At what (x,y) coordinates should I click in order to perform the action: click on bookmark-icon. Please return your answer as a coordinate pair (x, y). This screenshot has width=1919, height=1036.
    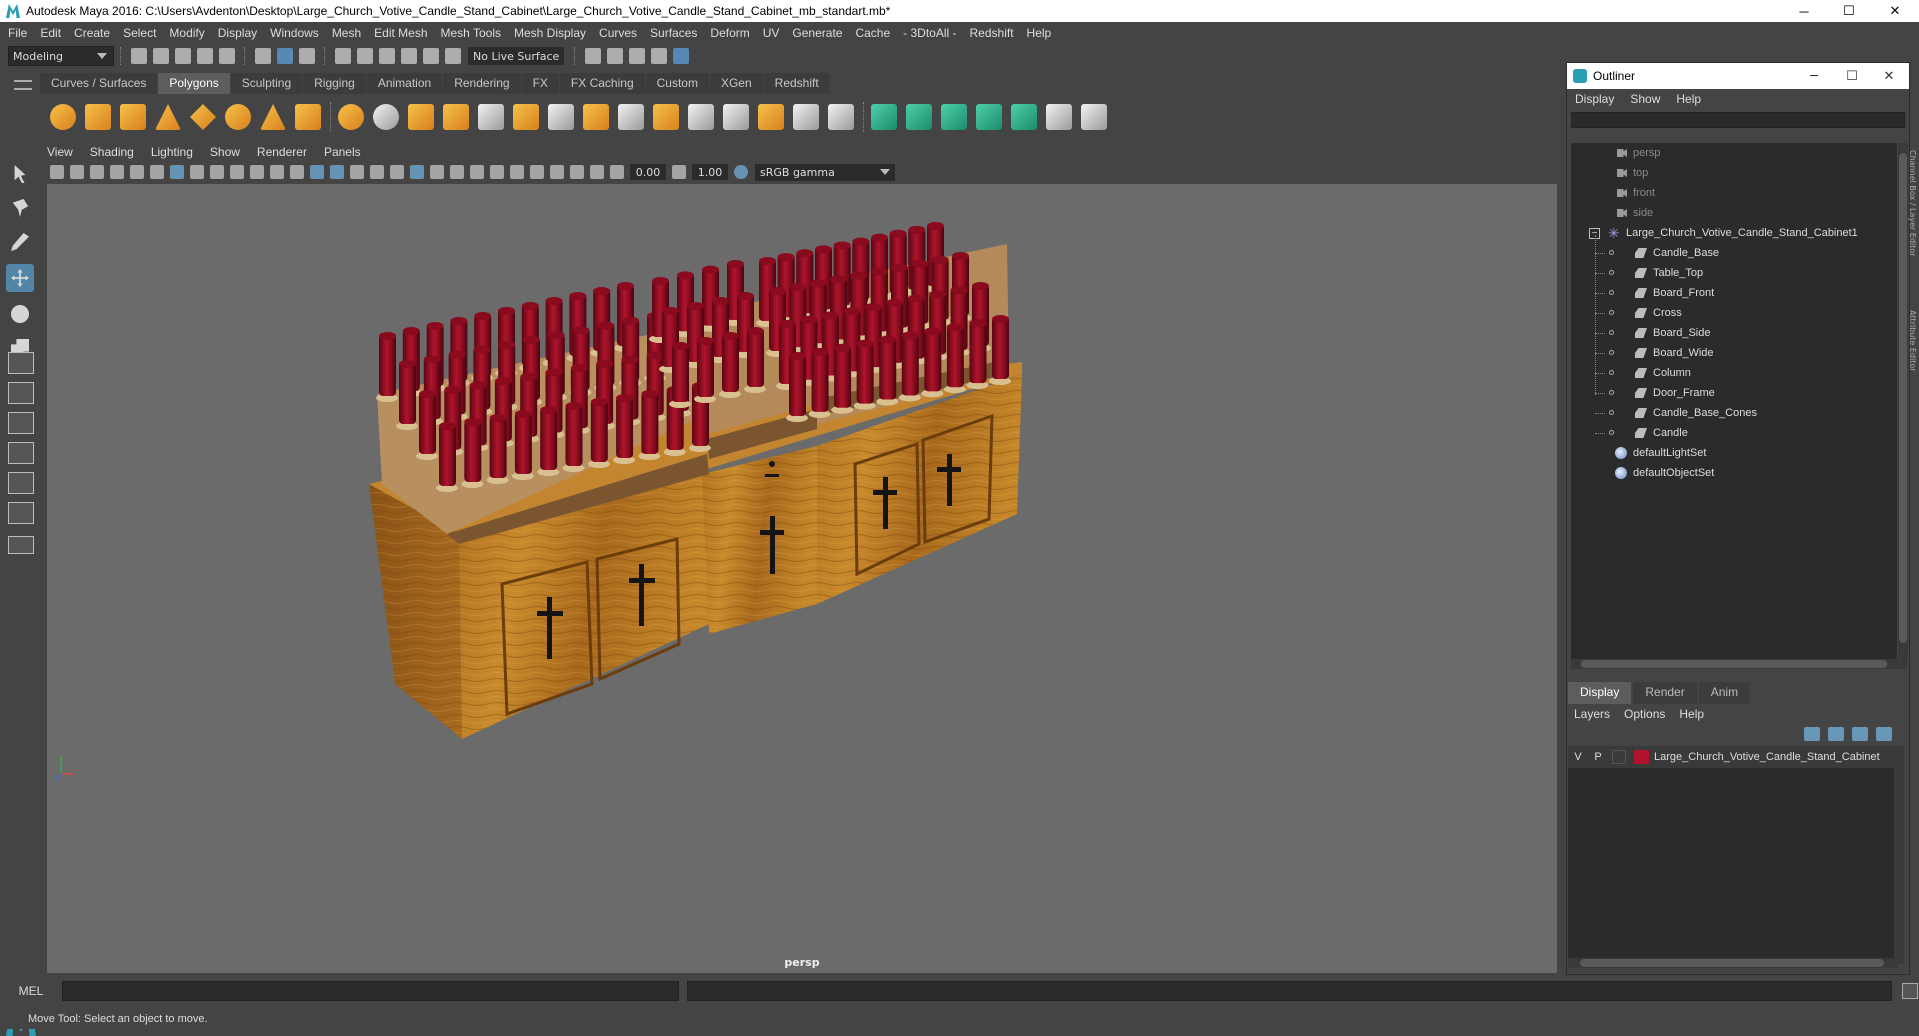
    Looking at the image, I should click on (97, 172).